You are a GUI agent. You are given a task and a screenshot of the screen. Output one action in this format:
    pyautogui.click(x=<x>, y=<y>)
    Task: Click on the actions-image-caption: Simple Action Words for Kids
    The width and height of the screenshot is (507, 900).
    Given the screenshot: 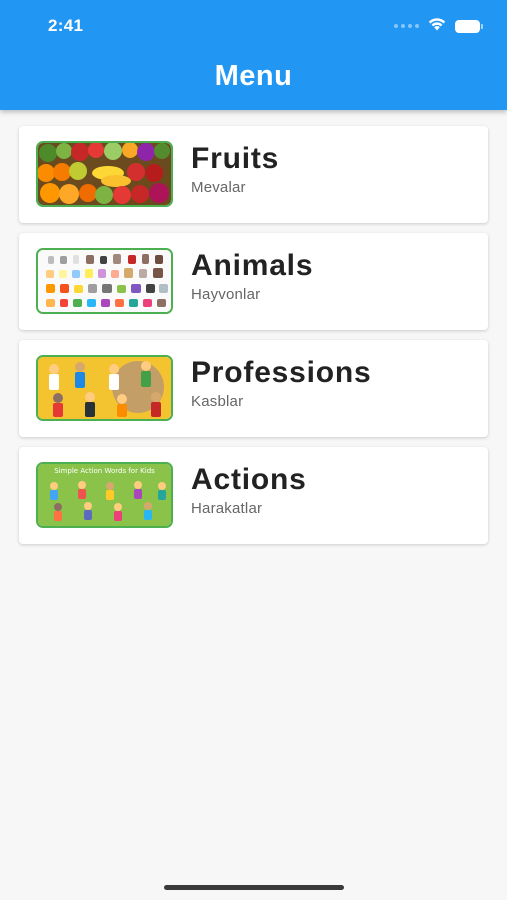 What is the action you would take?
    pyautogui.click(x=104, y=471)
    